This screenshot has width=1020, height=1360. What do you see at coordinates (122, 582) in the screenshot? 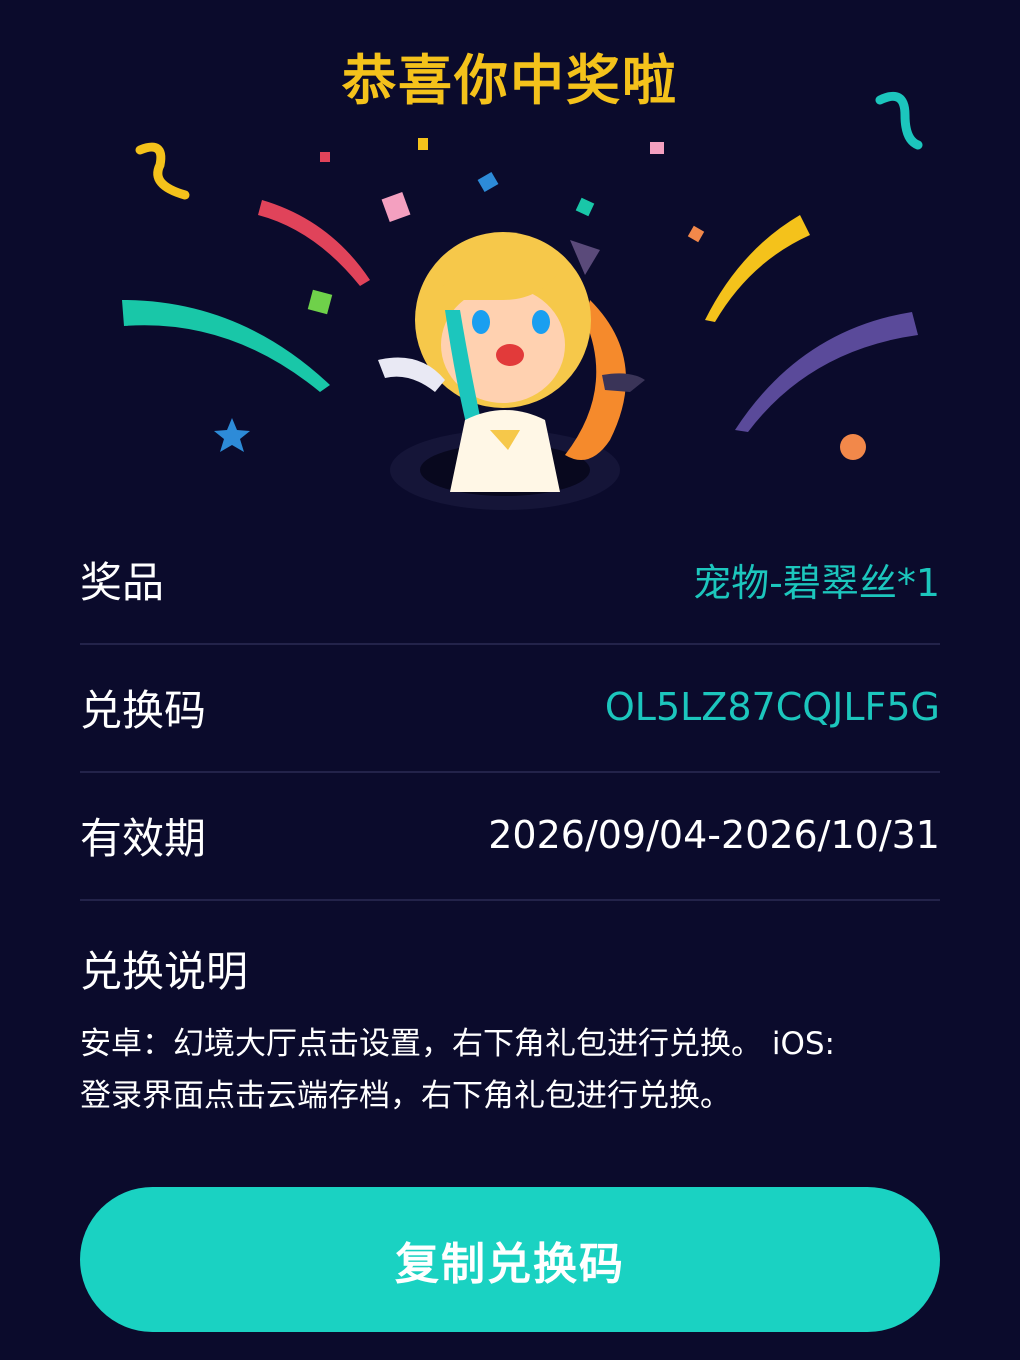
I see `prize-label: 奖品` at bounding box center [122, 582].